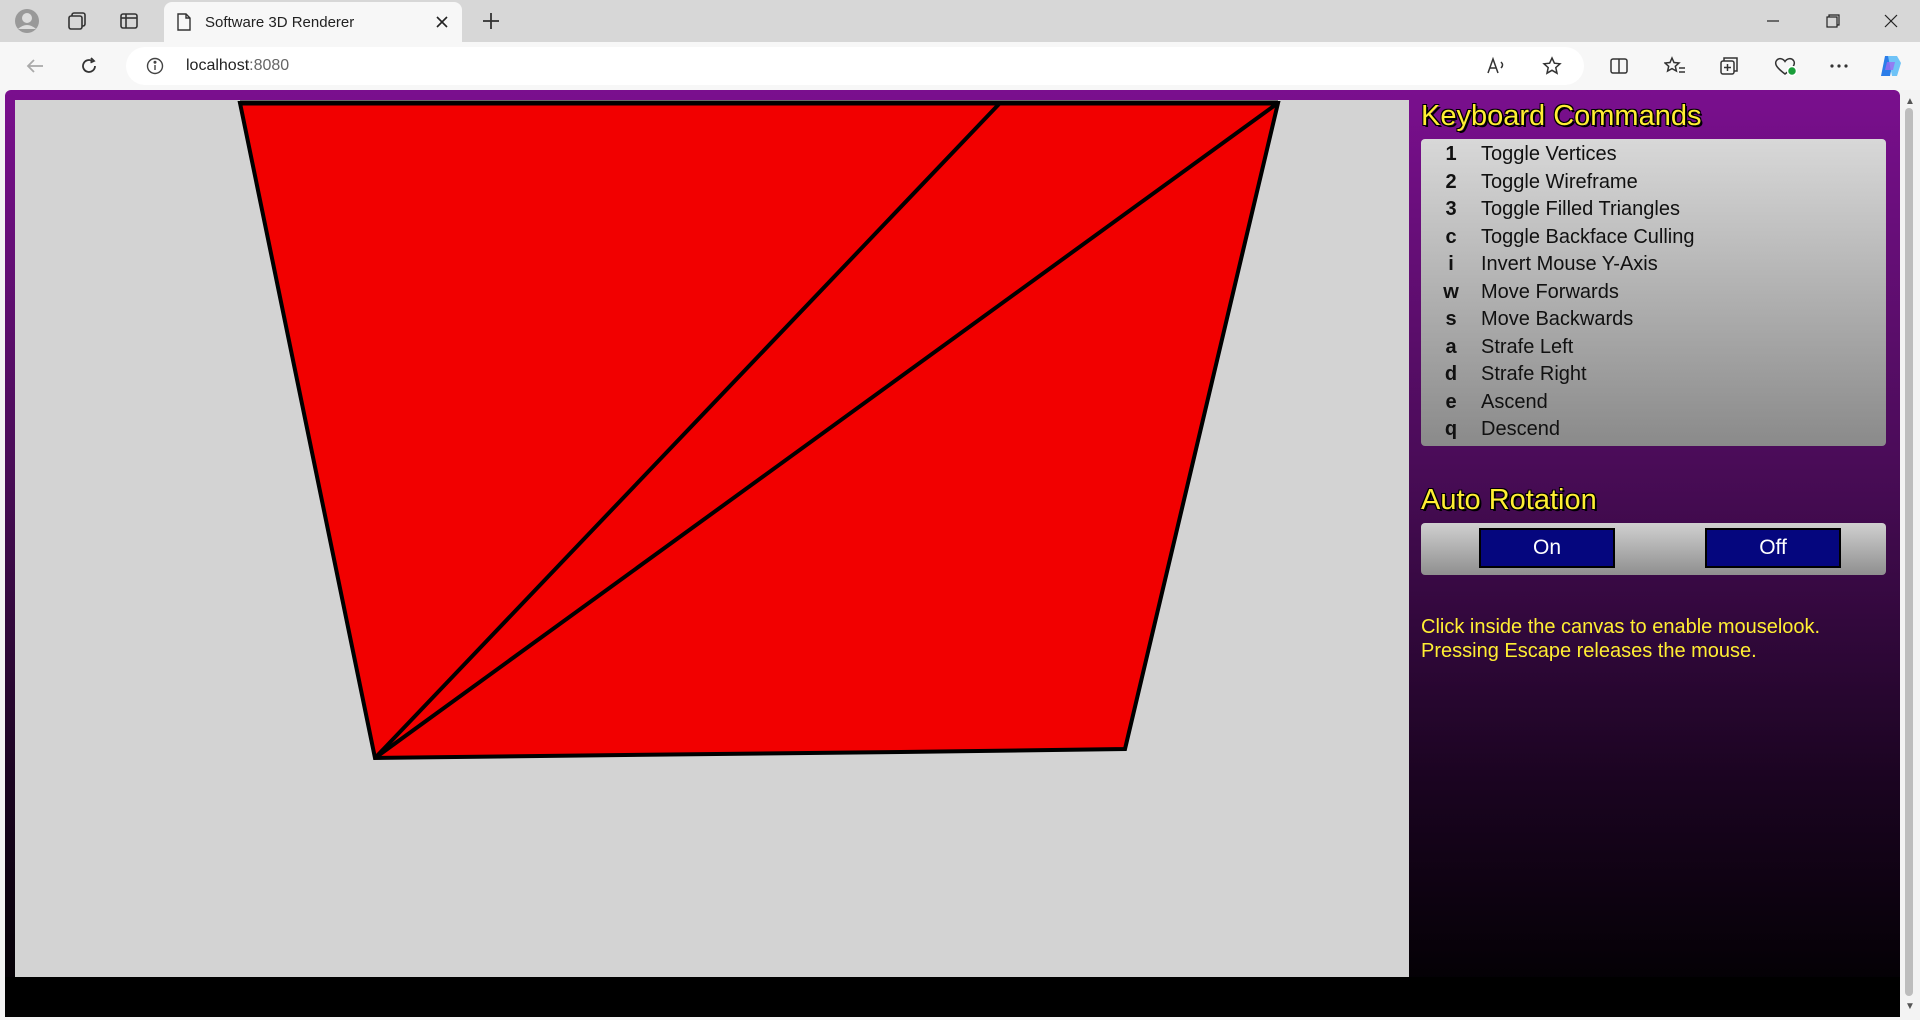 The height and width of the screenshot is (1020, 1920). Describe the element at coordinates (1653, 548) in the screenshot. I see `auto-rotation-controls: On Off` at that location.